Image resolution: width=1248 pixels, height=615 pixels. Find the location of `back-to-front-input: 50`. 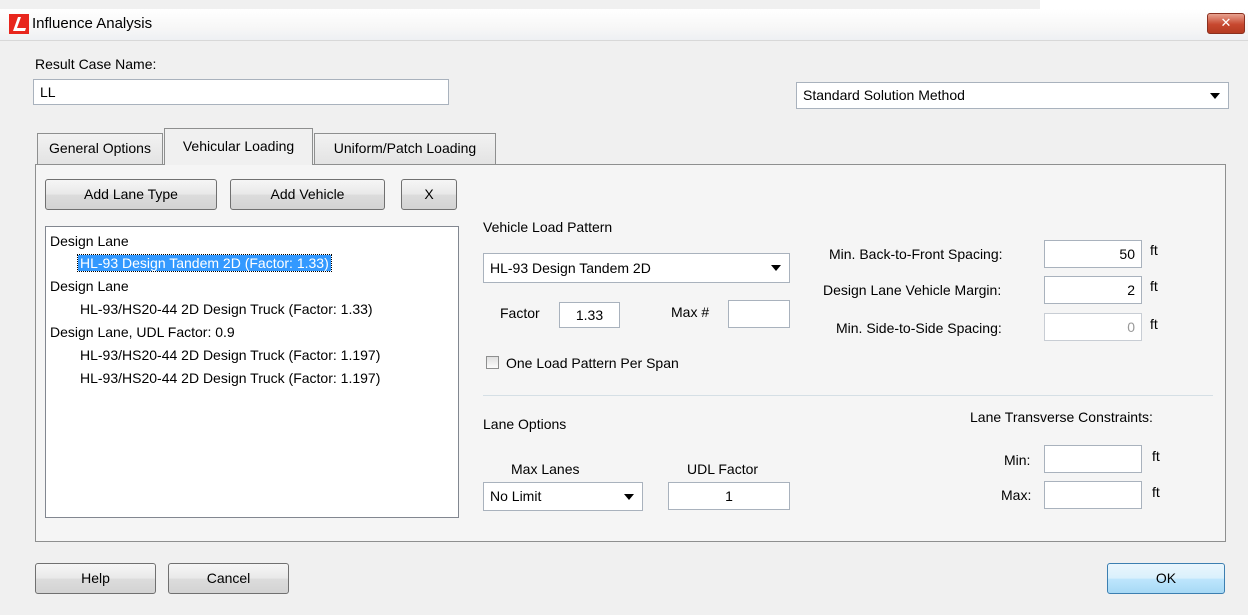

back-to-front-input: 50 is located at coordinates (1093, 254).